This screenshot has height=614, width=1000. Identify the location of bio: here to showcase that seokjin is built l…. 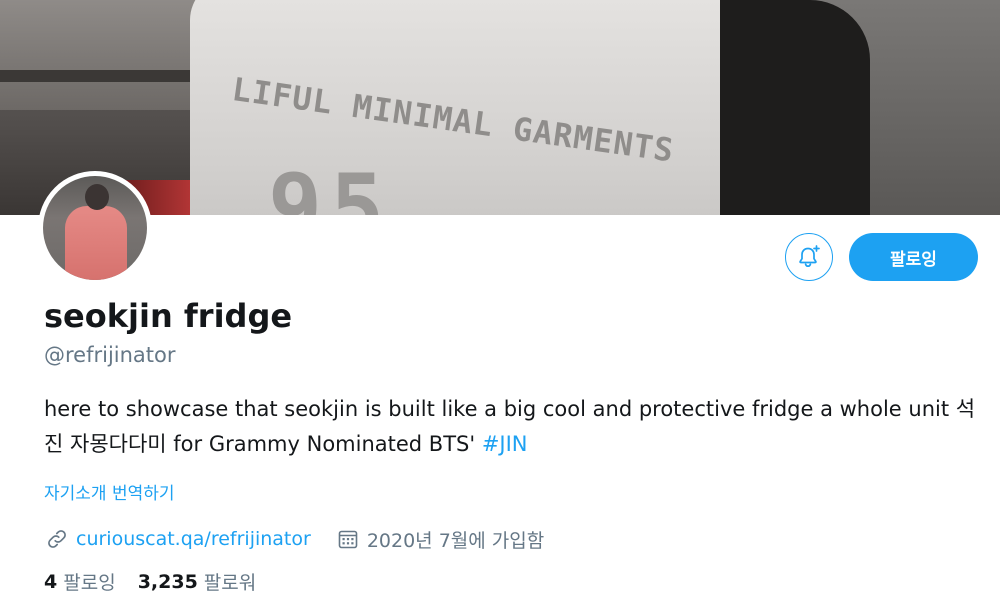
(514, 427).